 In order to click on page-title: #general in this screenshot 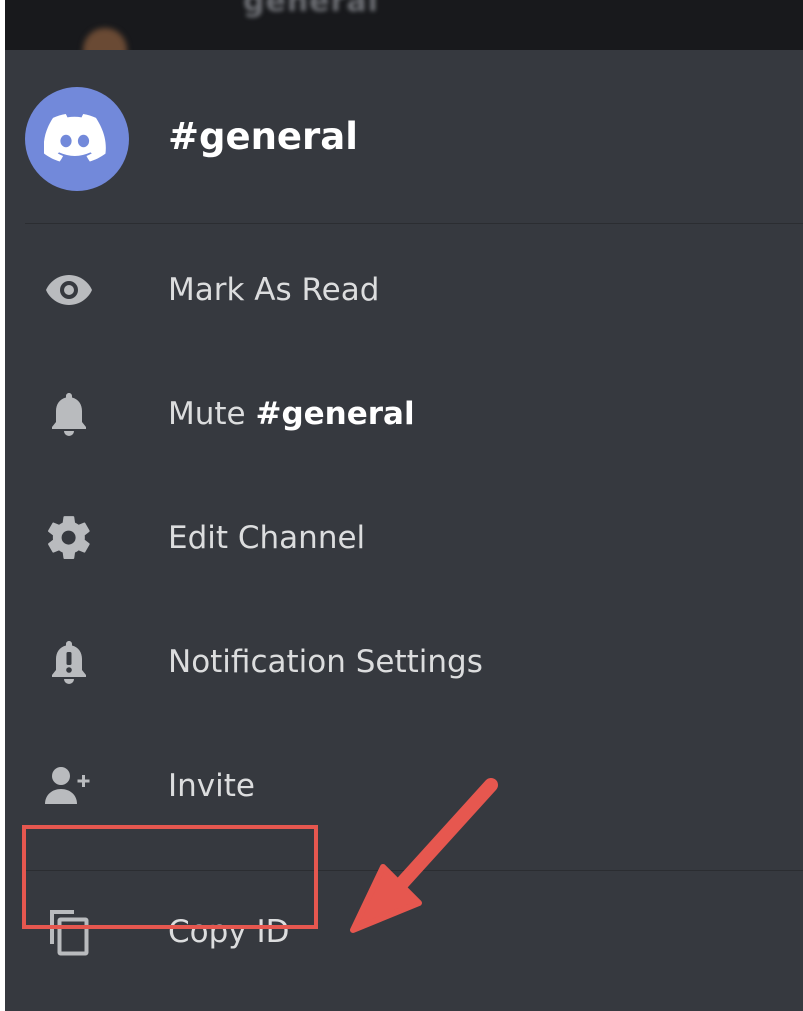, I will do `click(263, 136)`.